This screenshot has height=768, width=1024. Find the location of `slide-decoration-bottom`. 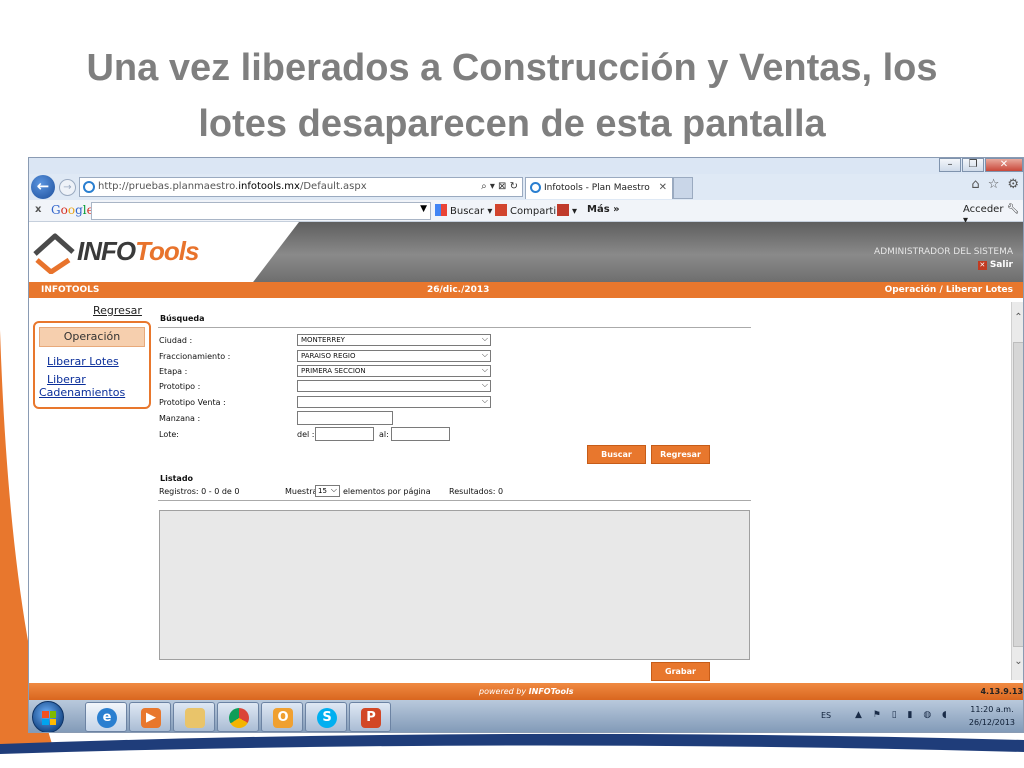

slide-decoration-bottom is located at coordinates (512, 750).